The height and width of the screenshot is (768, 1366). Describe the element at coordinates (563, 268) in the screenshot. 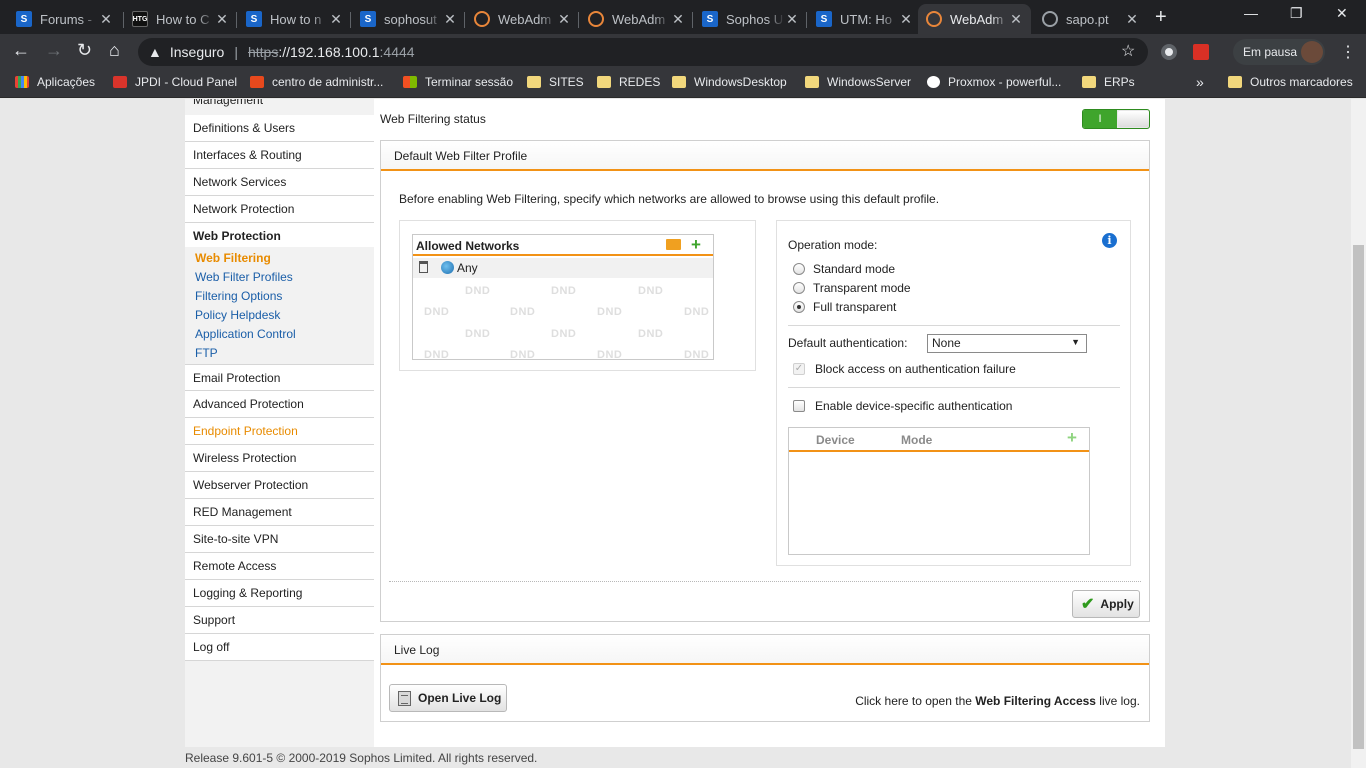

I see `list-item: Any` at that location.